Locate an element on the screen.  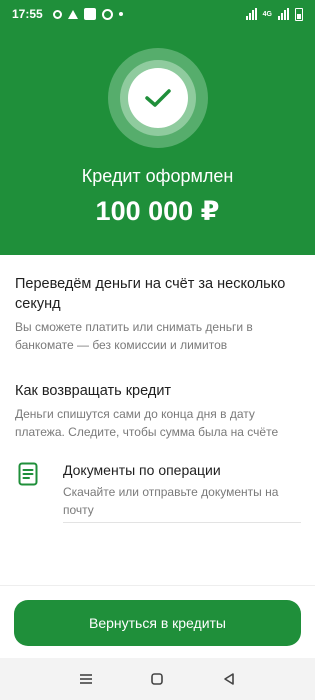
hero-title: Кредит оформлен is located at coordinates (157, 176).